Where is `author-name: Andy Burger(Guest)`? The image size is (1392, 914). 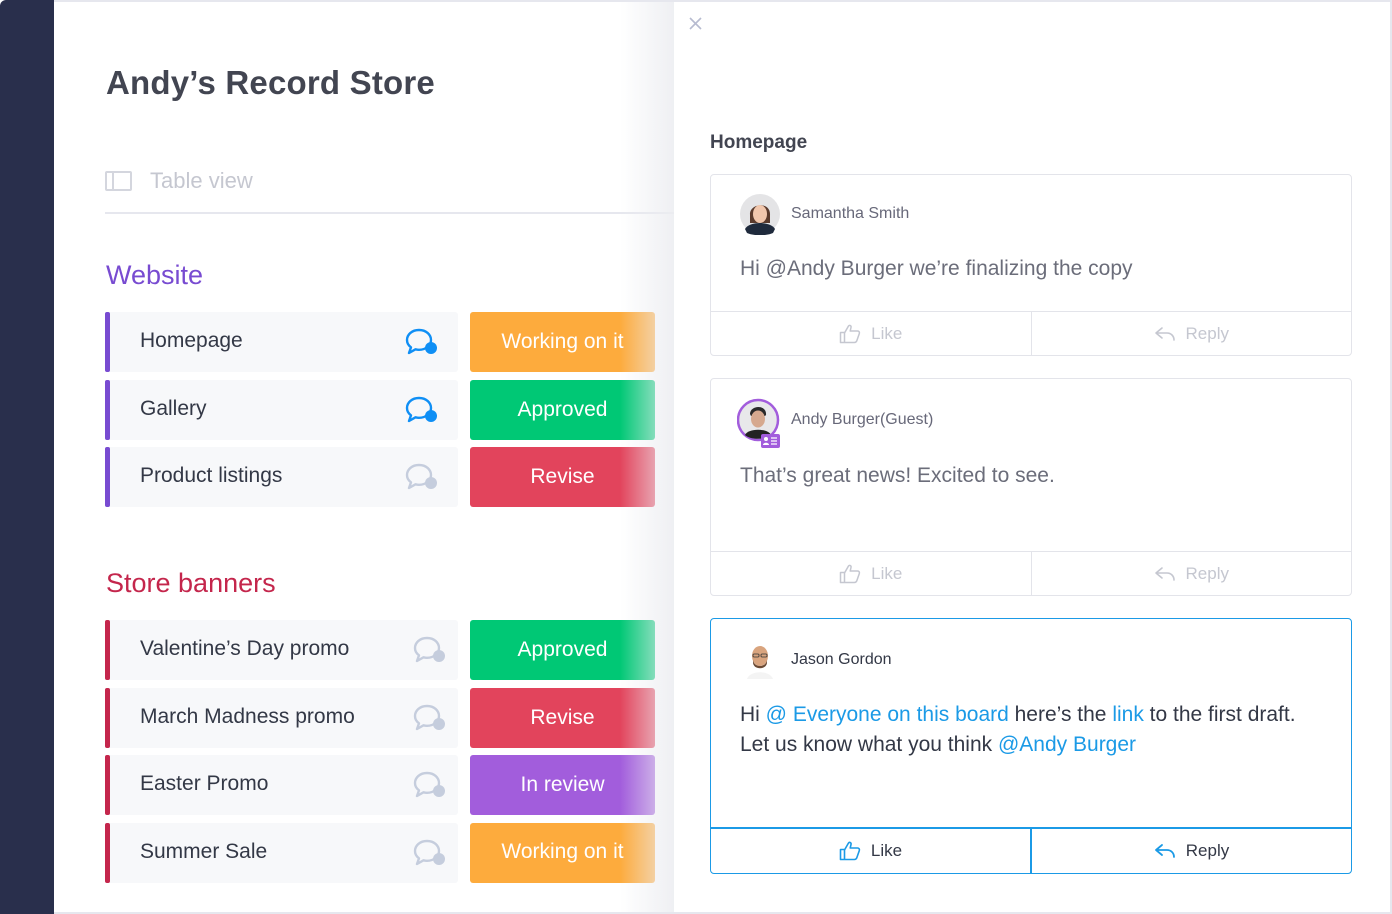
author-name: Andy Burger(Guest) is located at coordinates (862, 419).